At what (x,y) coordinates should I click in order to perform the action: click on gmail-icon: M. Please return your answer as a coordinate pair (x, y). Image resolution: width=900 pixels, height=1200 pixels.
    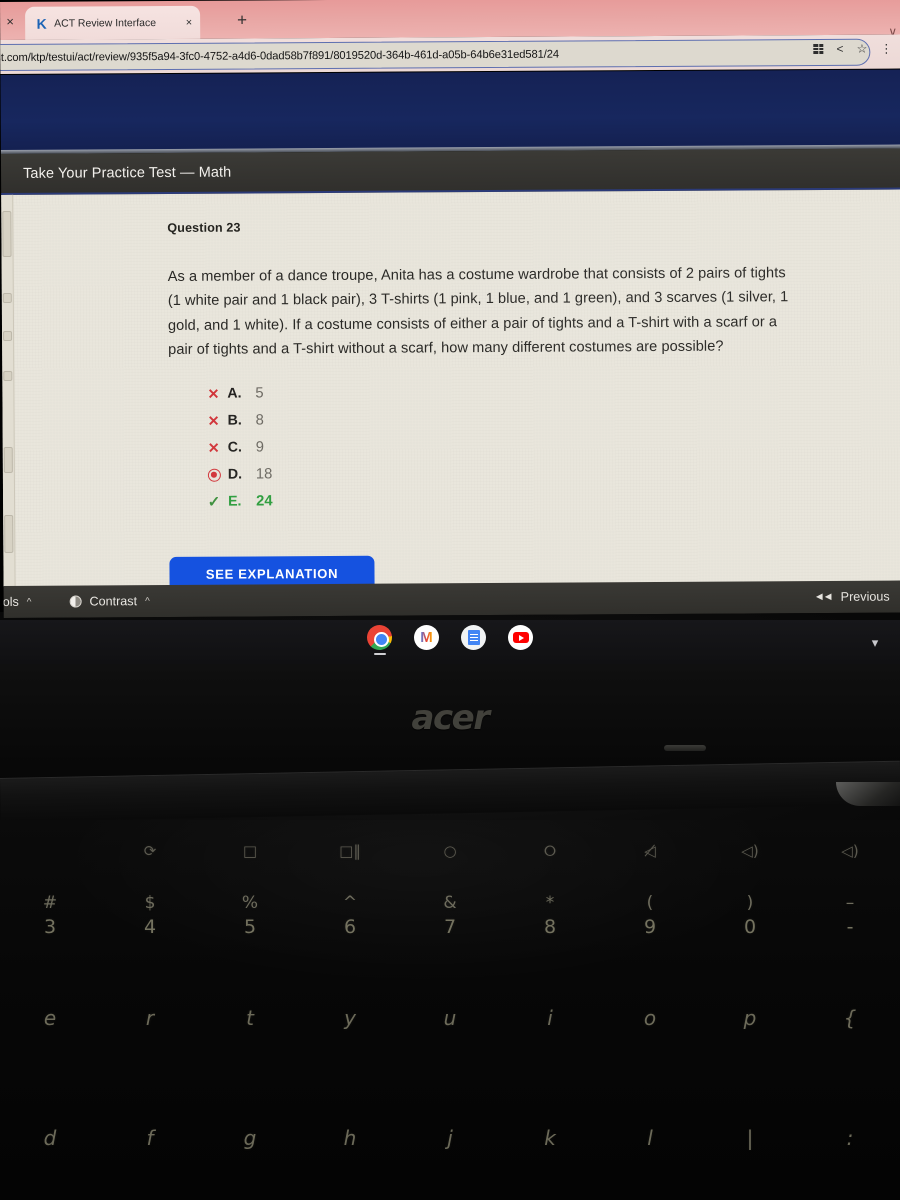
    Looking at the image, I should click on (426, 637).